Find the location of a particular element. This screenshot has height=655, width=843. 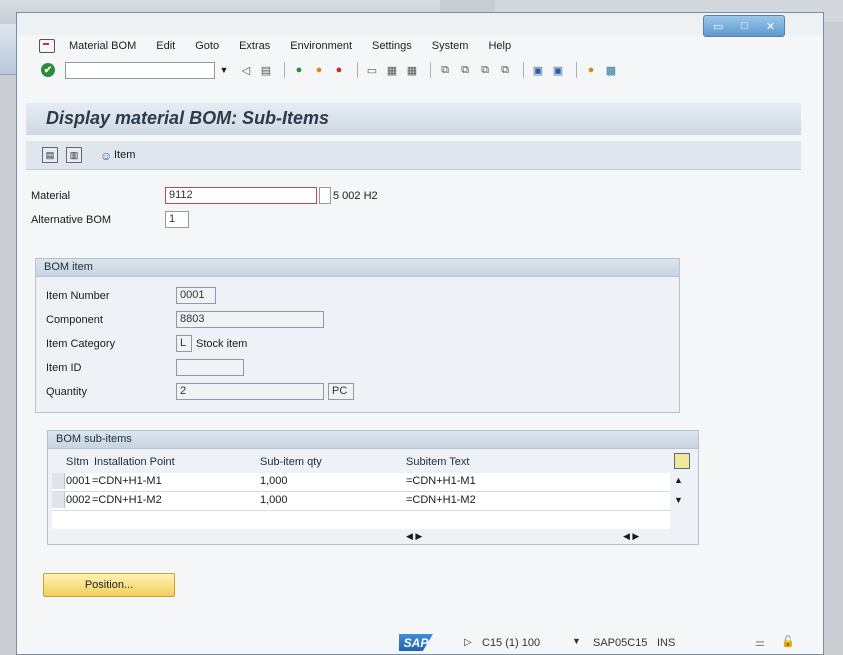

previous-page-icon: ⧉ is located at coordinates (465, 70).